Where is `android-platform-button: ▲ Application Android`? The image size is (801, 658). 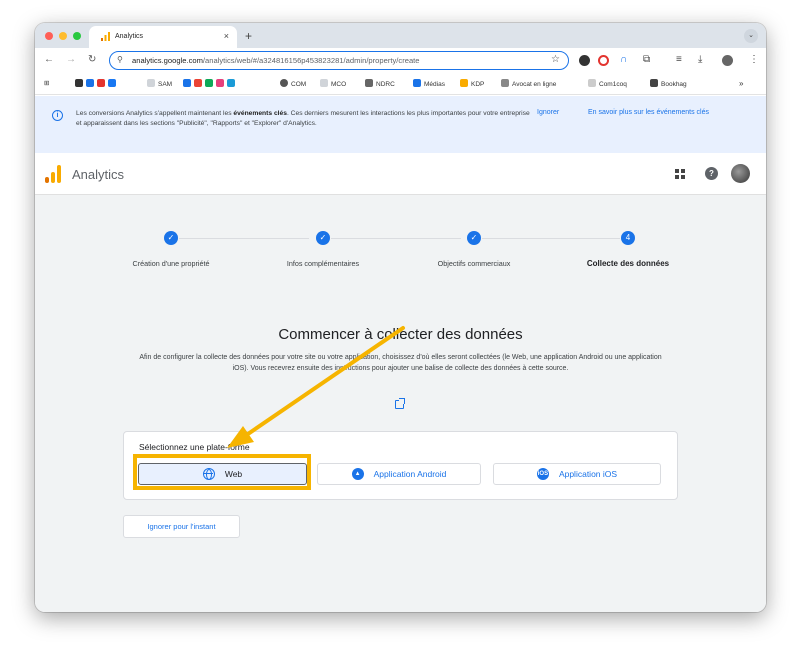 android-platform-button: ▲ Application Android is located at coordinates (399, 474).